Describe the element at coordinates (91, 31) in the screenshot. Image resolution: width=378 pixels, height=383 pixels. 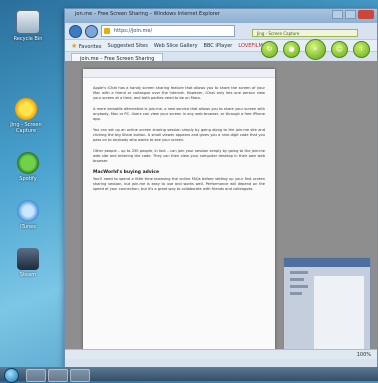
I see `forward-arrow-icon` at that location.